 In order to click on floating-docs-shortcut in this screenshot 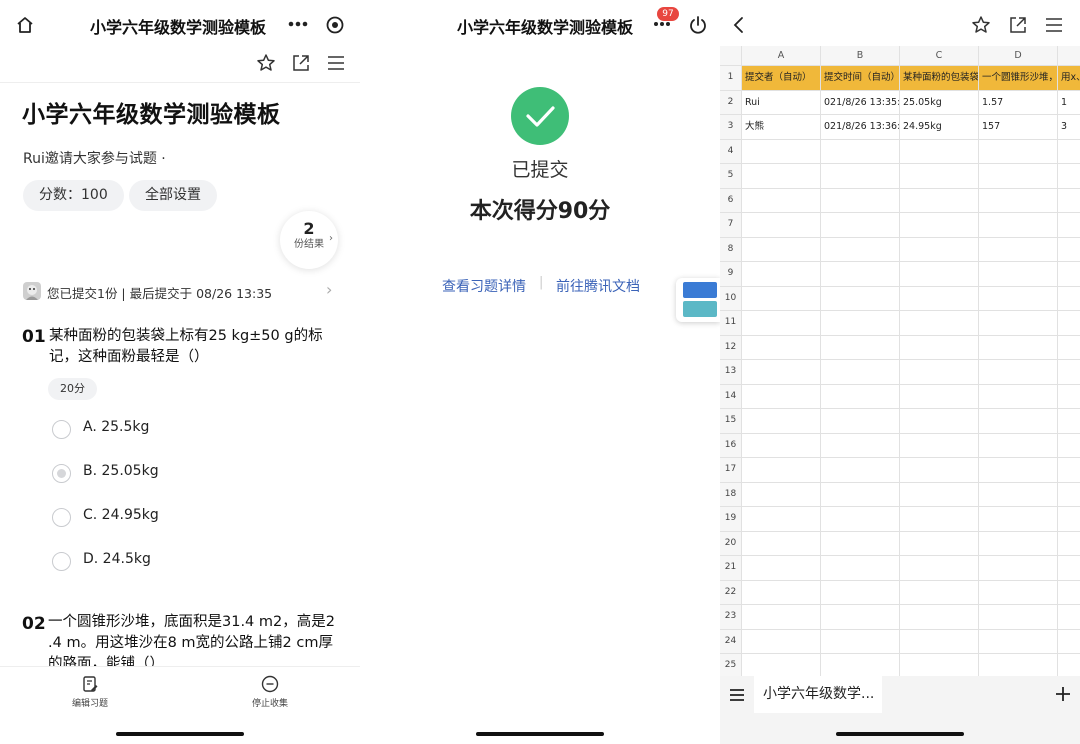, I will do `click(698, 300)`.